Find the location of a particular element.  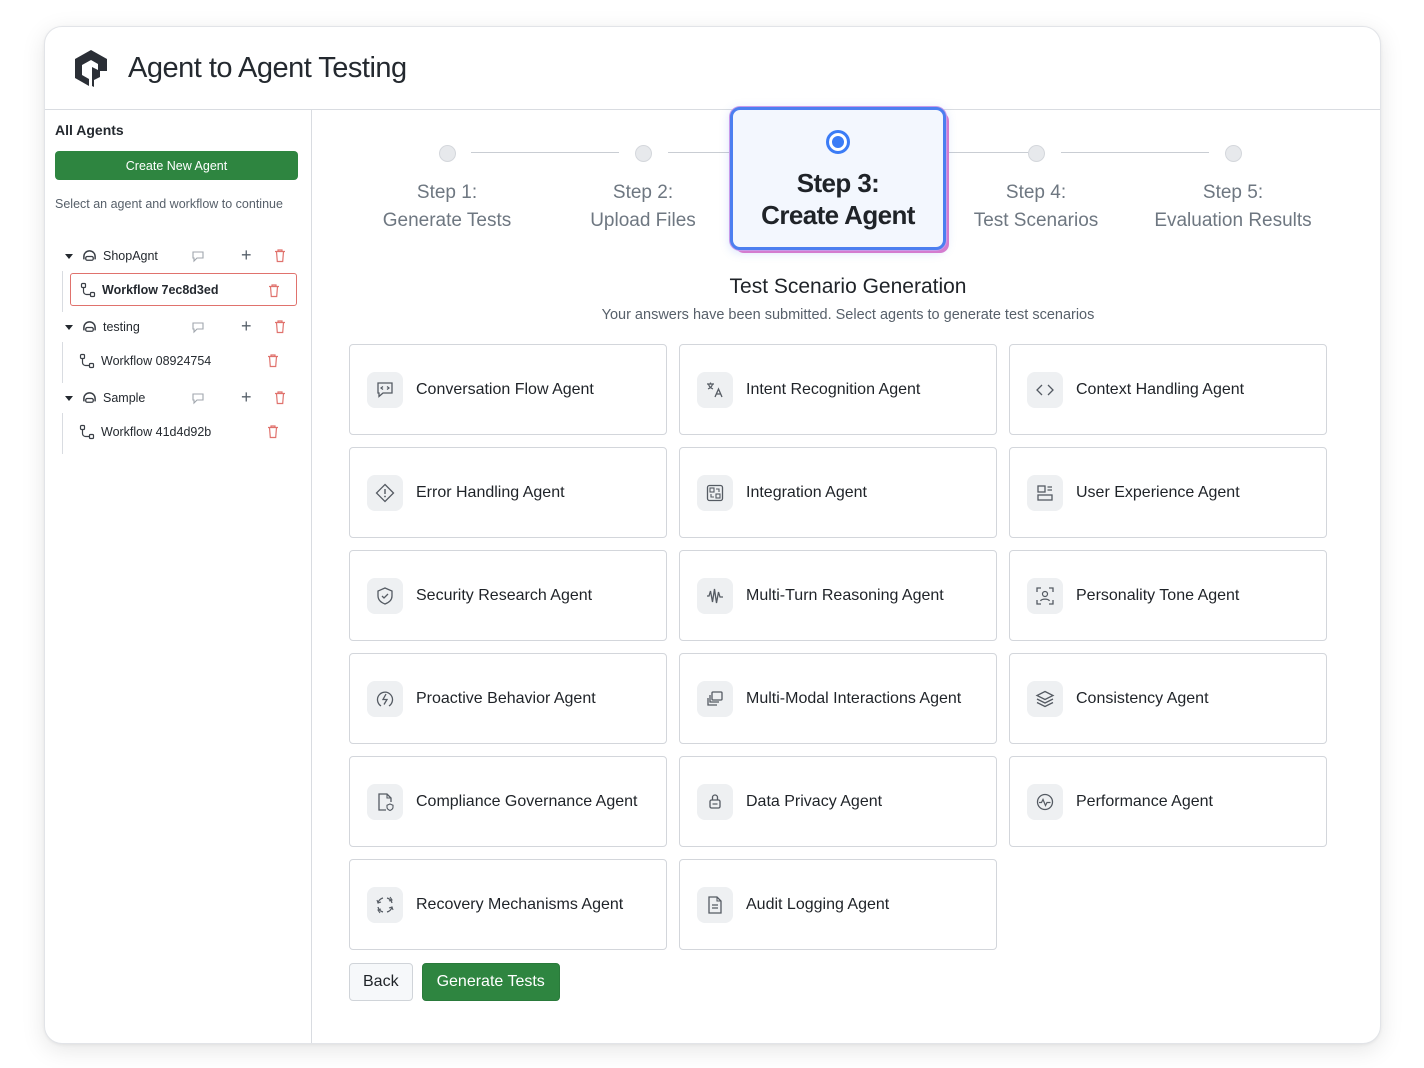

step-5: Step 5: Evaluation Results is located at coordinates (1233, 190).